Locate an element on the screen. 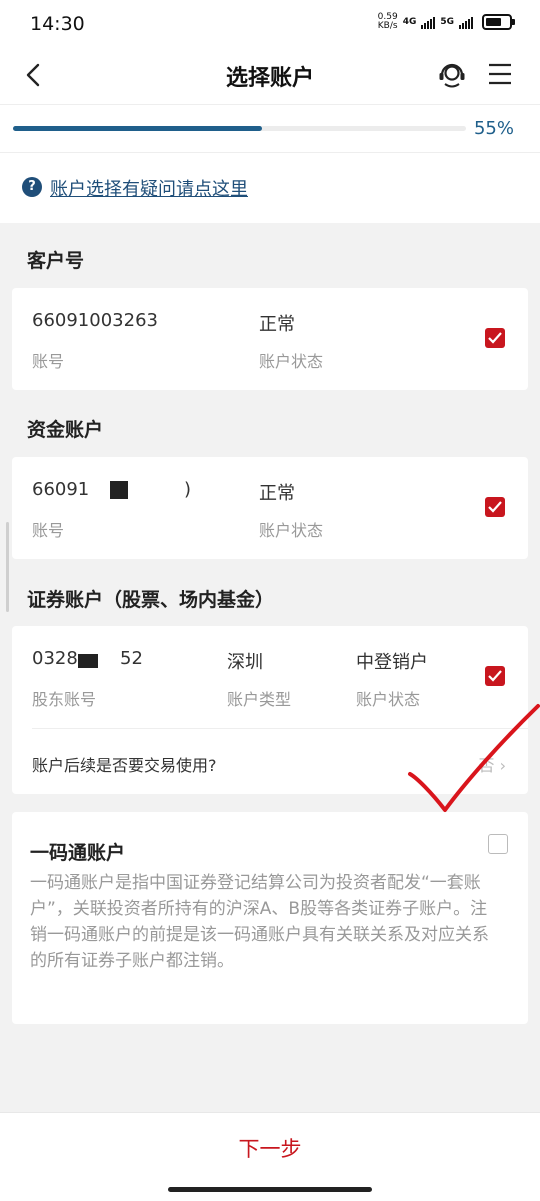 The width and height of the screenshot is (540, 1201). signal-icon is located at coordinates (428, 22).